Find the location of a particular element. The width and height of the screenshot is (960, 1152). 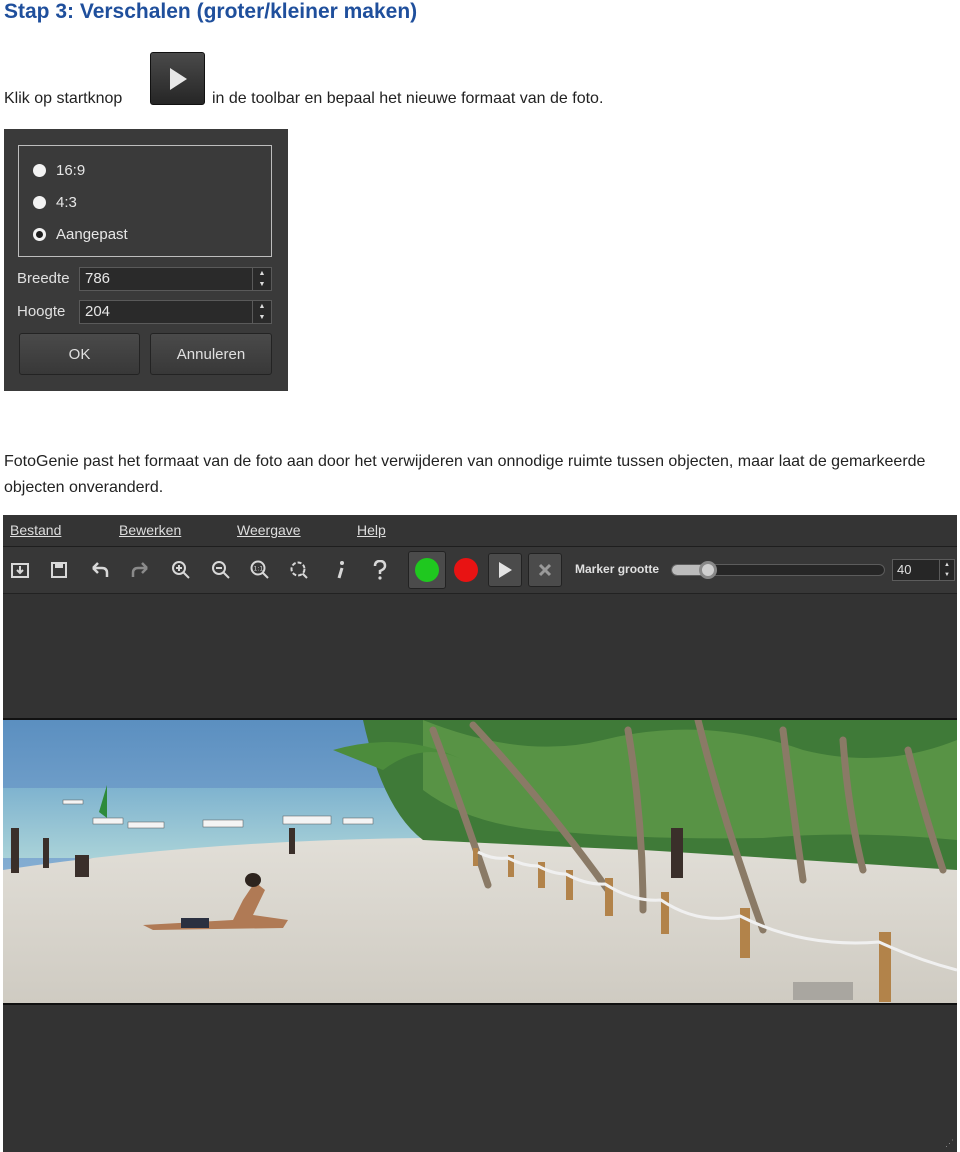

open-icon is located at coordinates (20, 570).